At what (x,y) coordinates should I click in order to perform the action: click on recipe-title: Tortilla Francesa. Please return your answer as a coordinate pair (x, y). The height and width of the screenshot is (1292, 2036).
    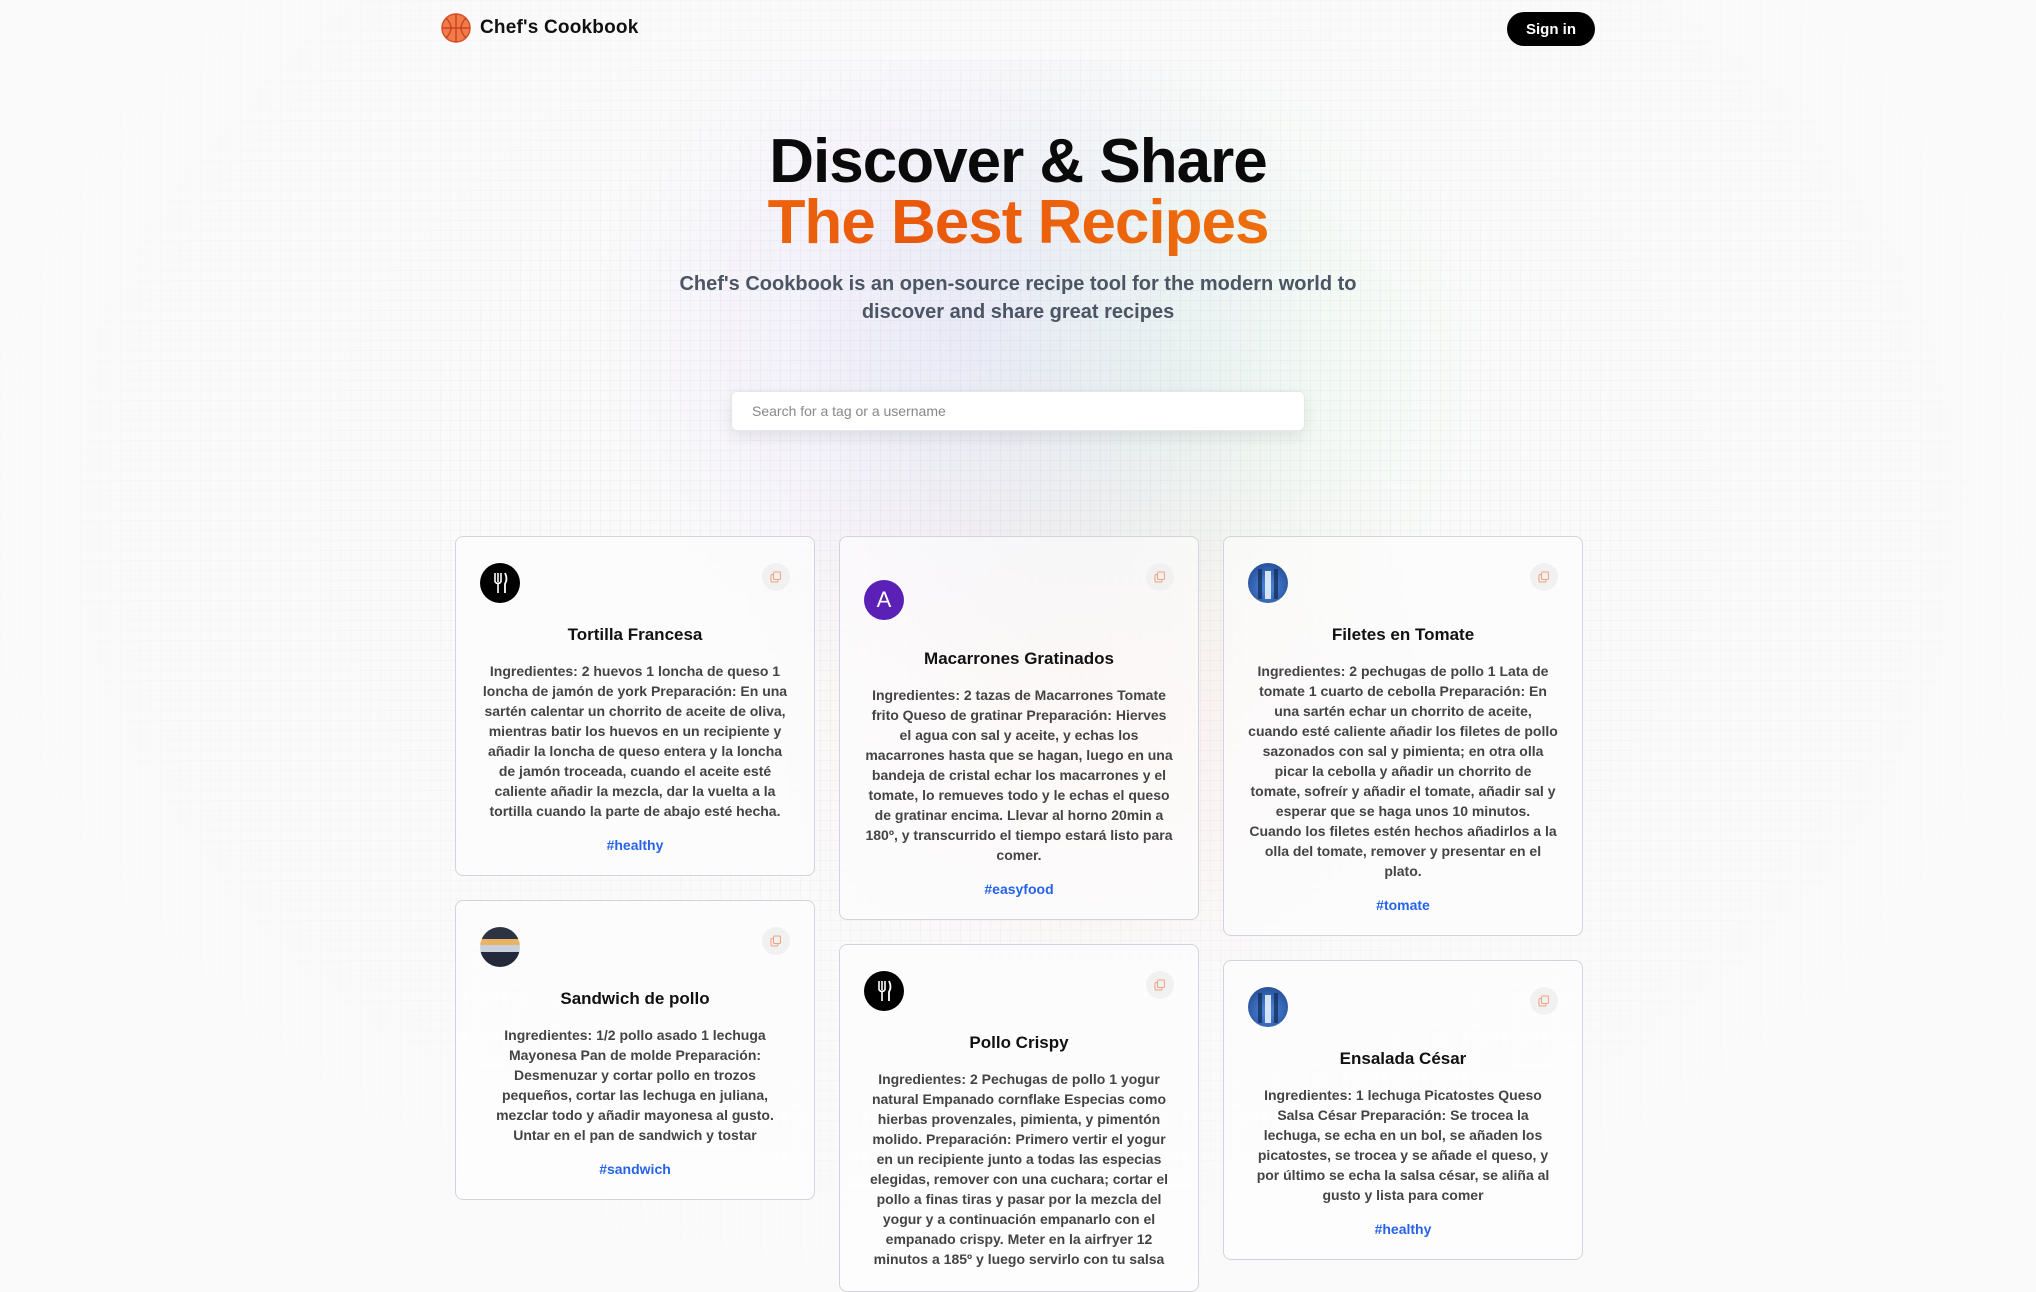
    Looking at the image, I should click on (635, 634).